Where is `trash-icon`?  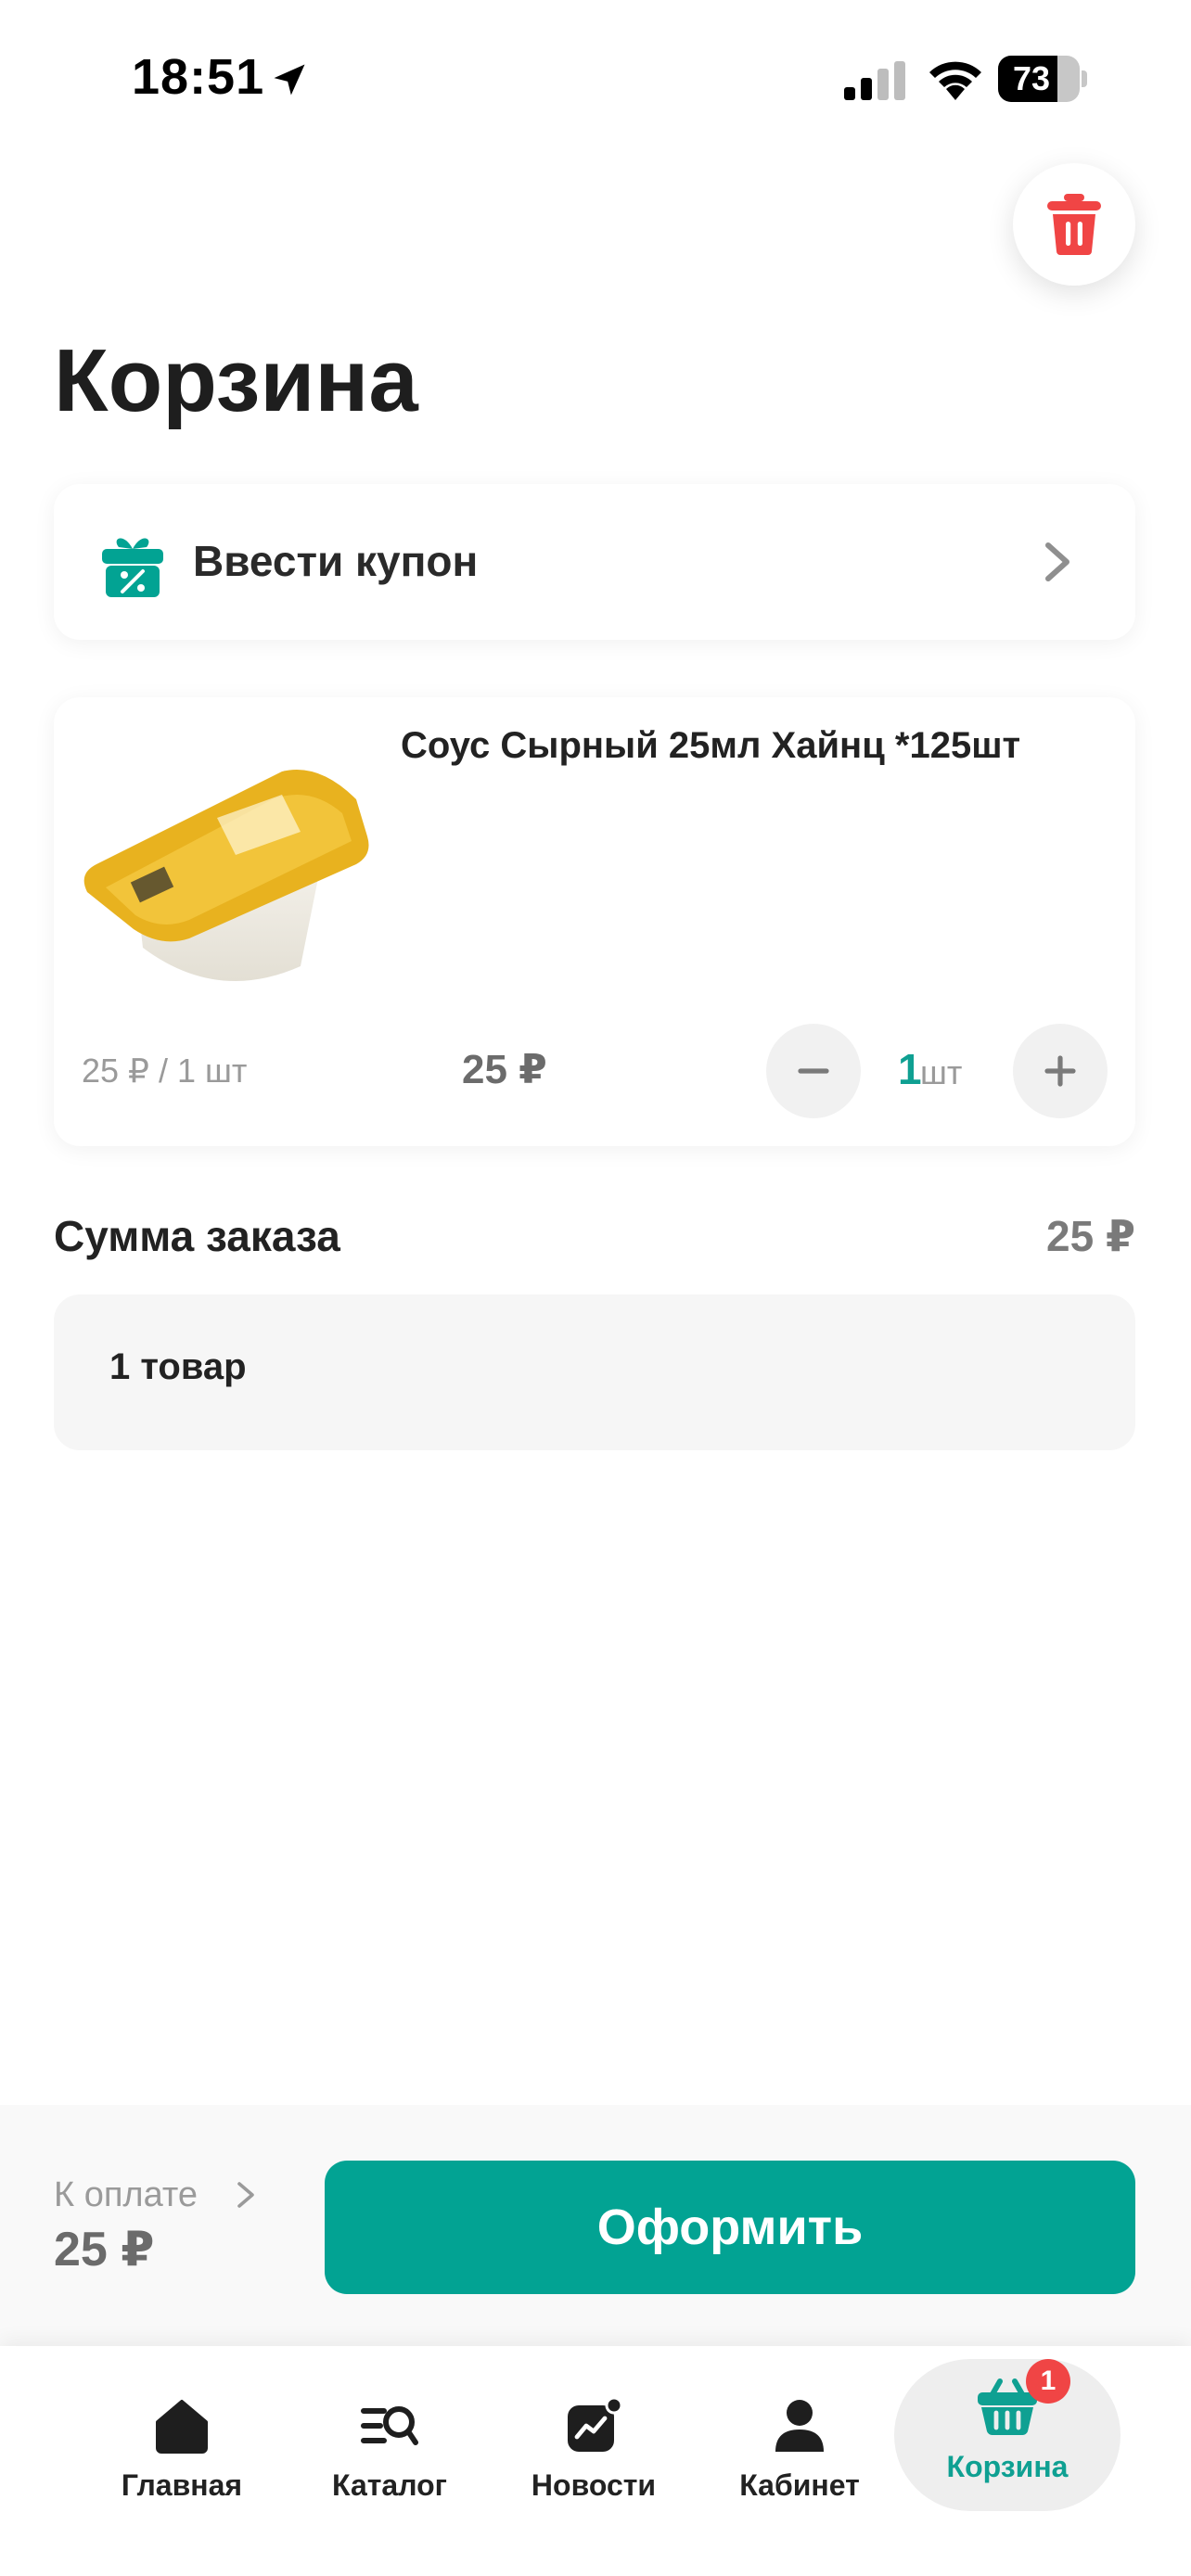
trash-icon is located at coordinates (1074, 224).